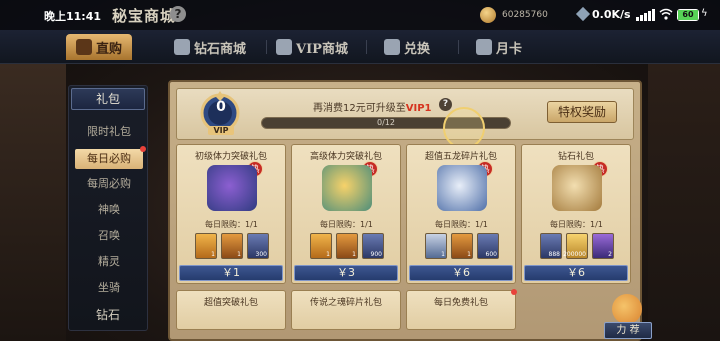 Image resolution: width=720 pixels, height=341 pixels. What do you see at coordinates (345, 303) in the screenshot?
I see `pack-title: 传说之魂碎片礼包` at bounding box center [345, 303].